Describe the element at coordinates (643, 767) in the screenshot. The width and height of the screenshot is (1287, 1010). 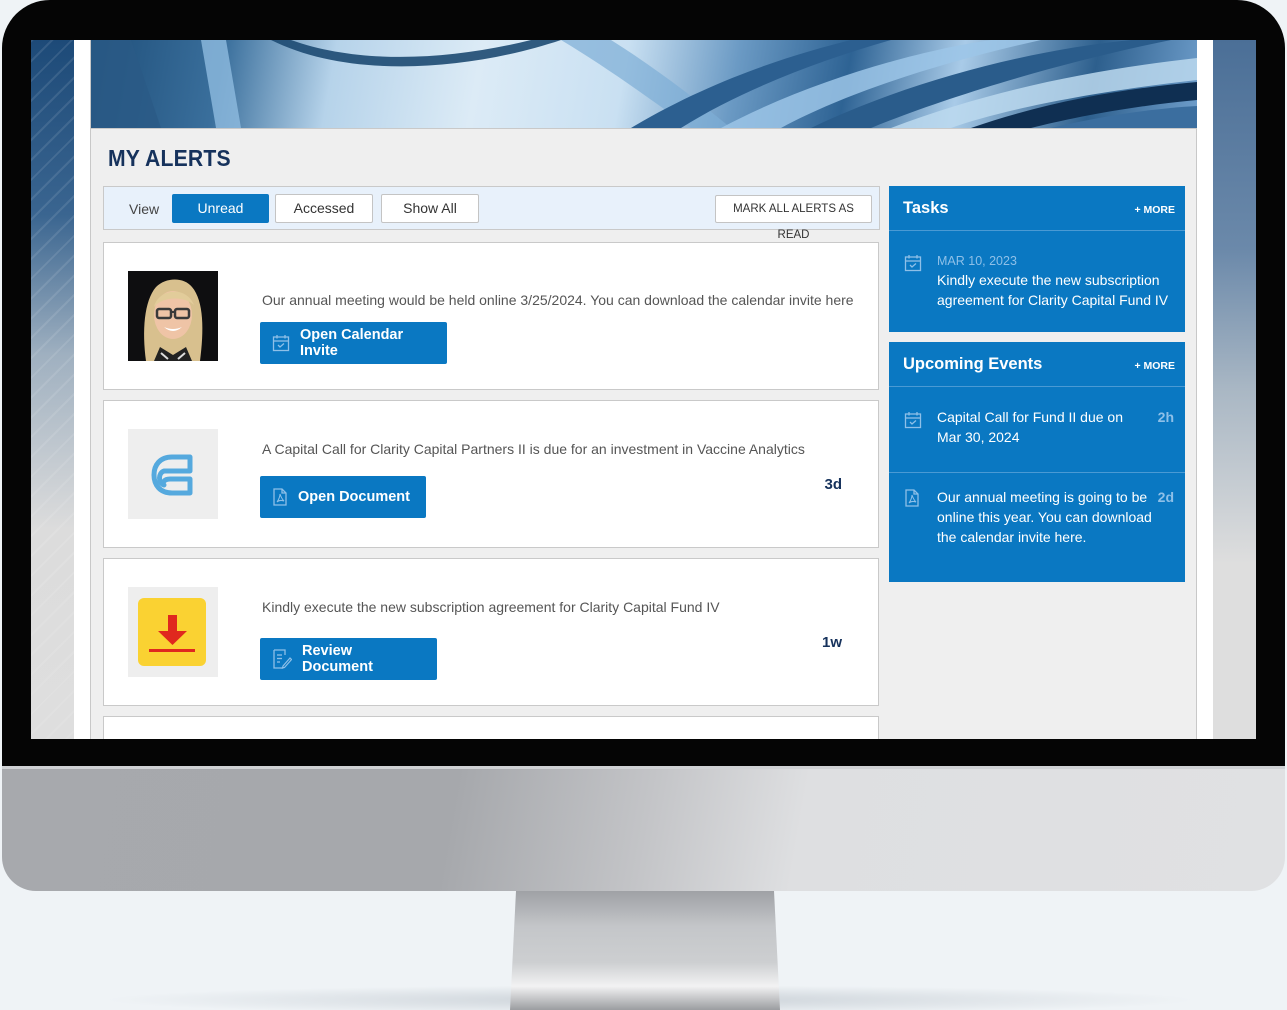
I see `monitor-chin-edge` at that location.